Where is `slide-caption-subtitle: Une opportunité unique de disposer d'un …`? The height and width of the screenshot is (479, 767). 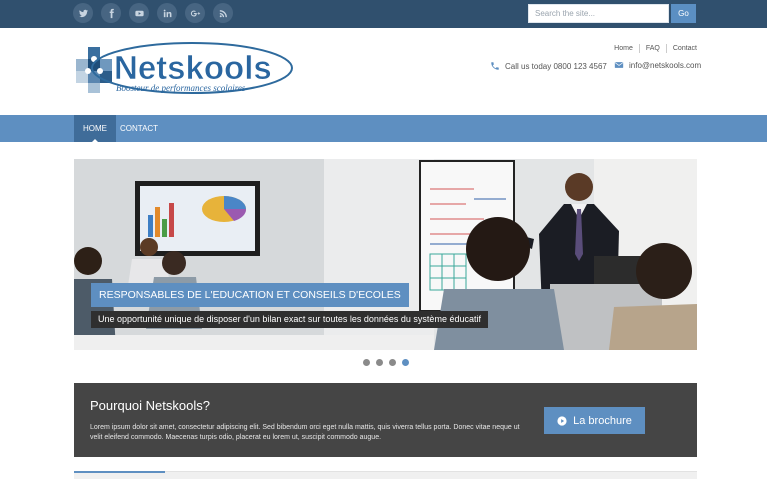
slide-caption-subtitle: Une opportunité unique de disposer d'un … is located at coordinates (289, 319).